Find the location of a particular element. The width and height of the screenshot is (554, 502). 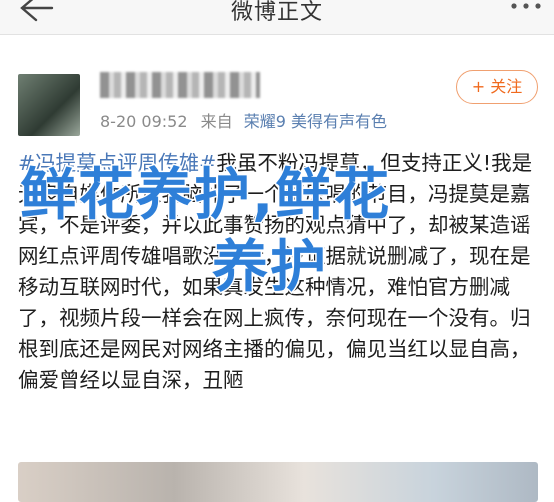

top-bar: 微博正文 is located at coordinates (277, 17).